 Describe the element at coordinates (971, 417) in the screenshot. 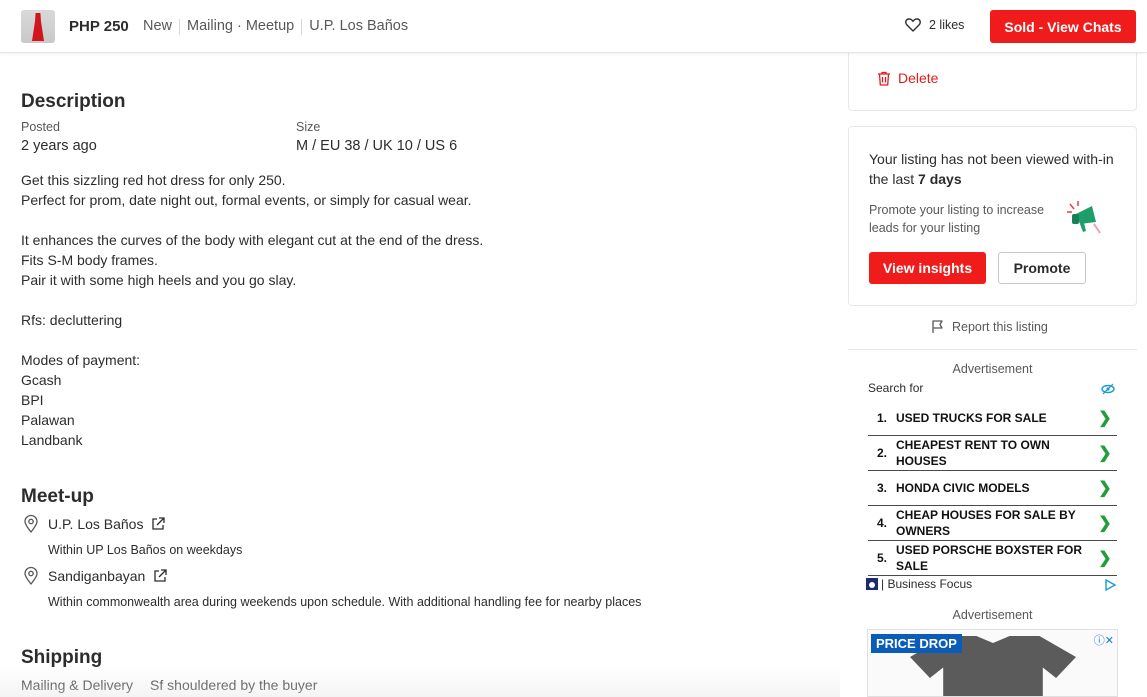

I see `ad-item-text: USED TRUCKS FOR SALE` at that location.